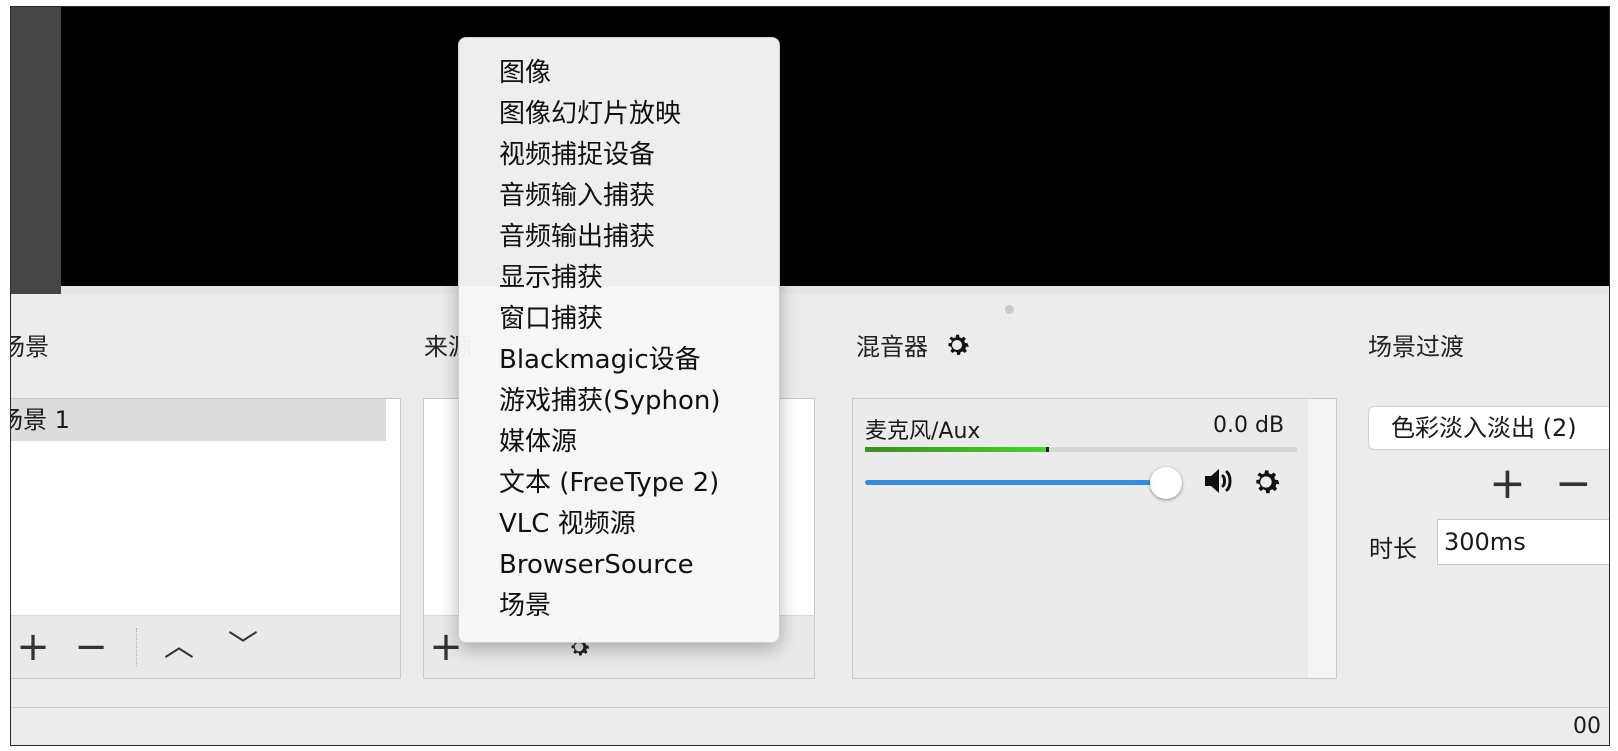 The image size is (1618, 751). I want to click on mixer-title: 混音器, so click(914, 346).